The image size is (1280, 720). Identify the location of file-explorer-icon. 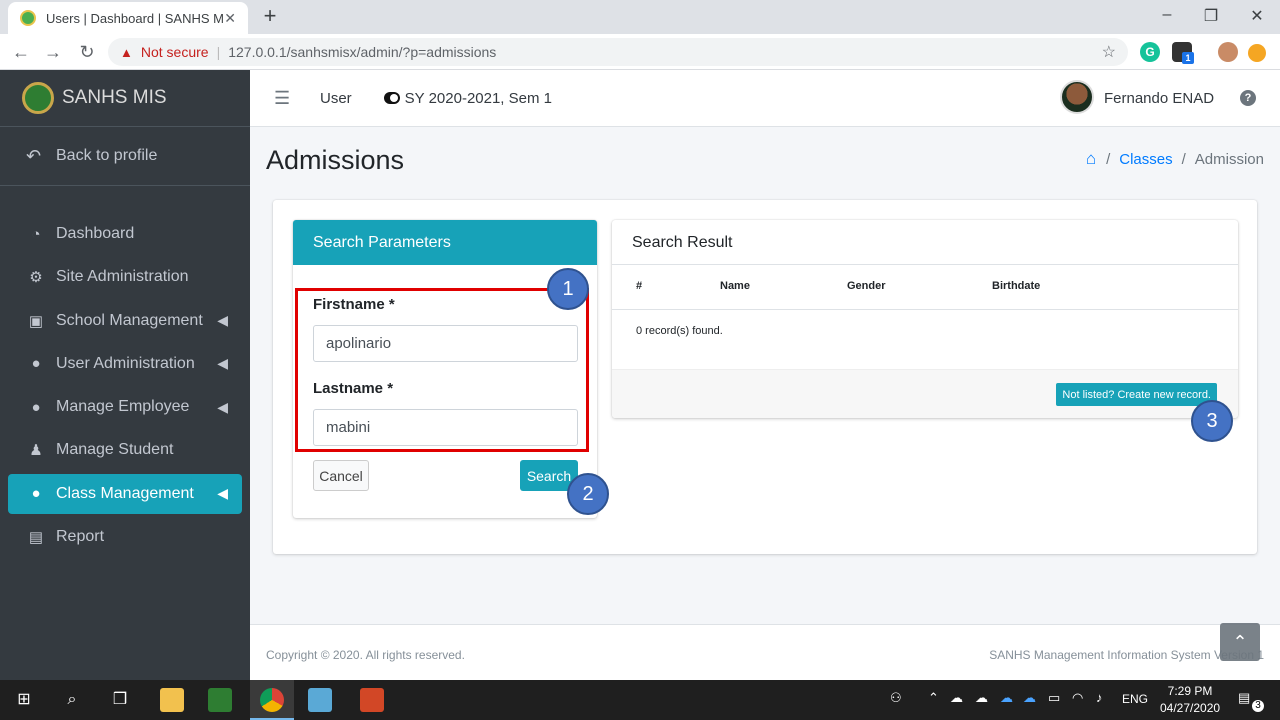
(172, 700).